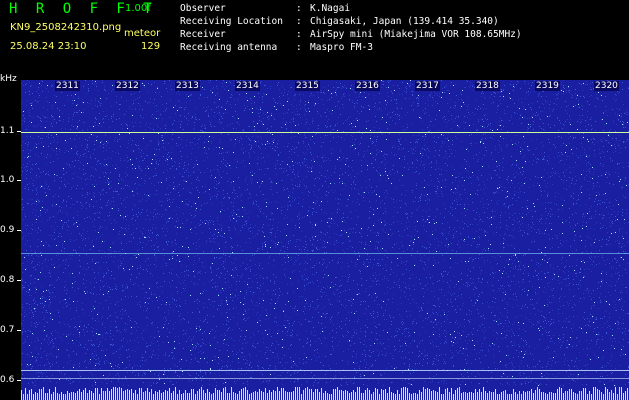 The width and height of the screenshot is (629, 400). Describe the element at coordinates (229, 47) in the screenshot. I see `info-key: Receiving antenna` at that location.